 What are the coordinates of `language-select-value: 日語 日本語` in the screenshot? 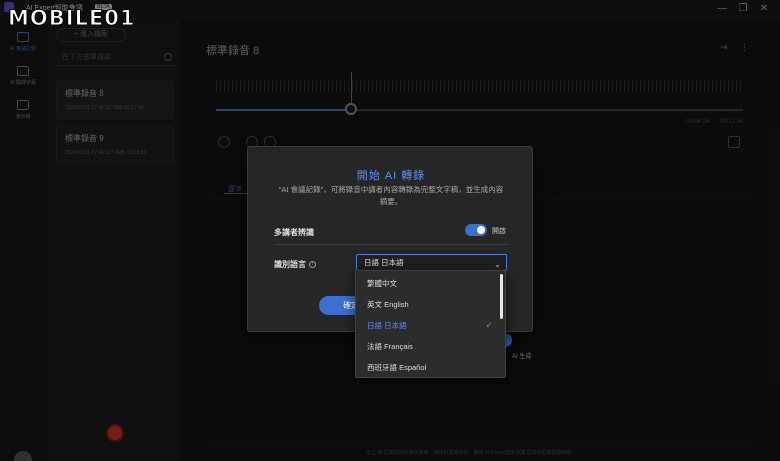 It's located at (384, 262).